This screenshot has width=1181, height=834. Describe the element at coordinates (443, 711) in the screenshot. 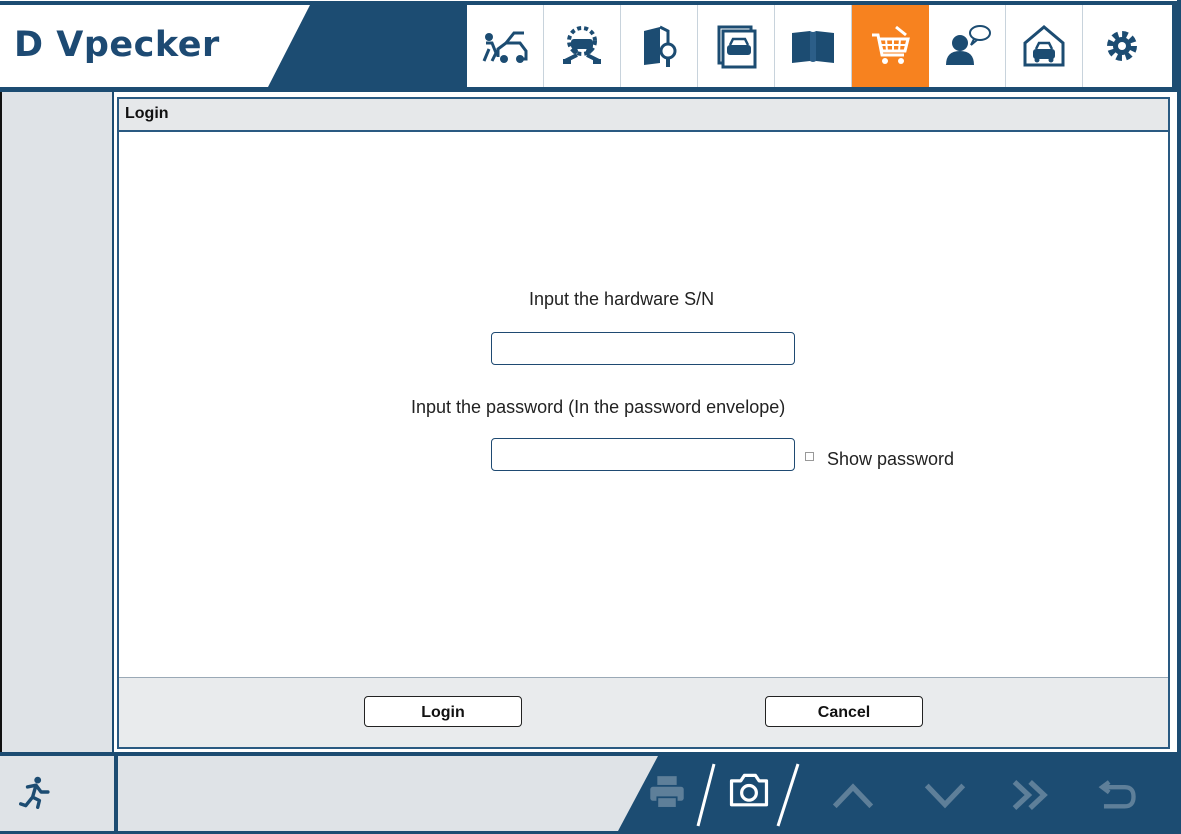

I see `login-button: Login` at that location.